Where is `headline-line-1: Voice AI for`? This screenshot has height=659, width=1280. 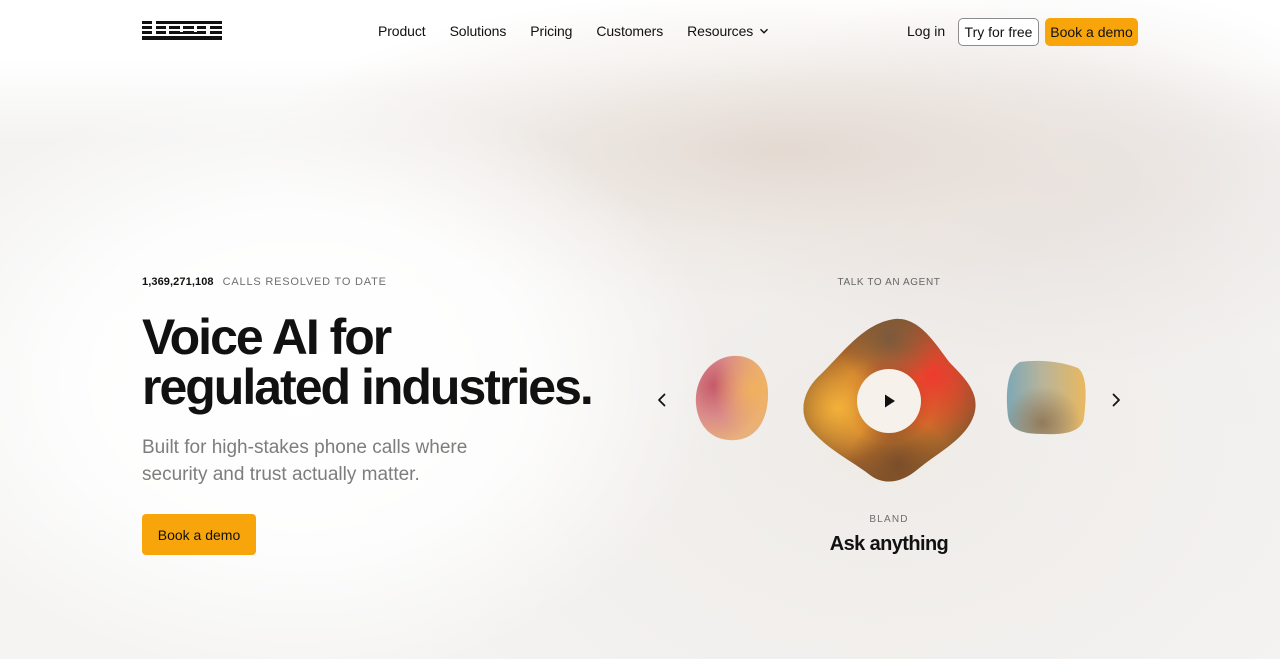 headline-line-1: Voice AI for is located at coordinates (267, 337).